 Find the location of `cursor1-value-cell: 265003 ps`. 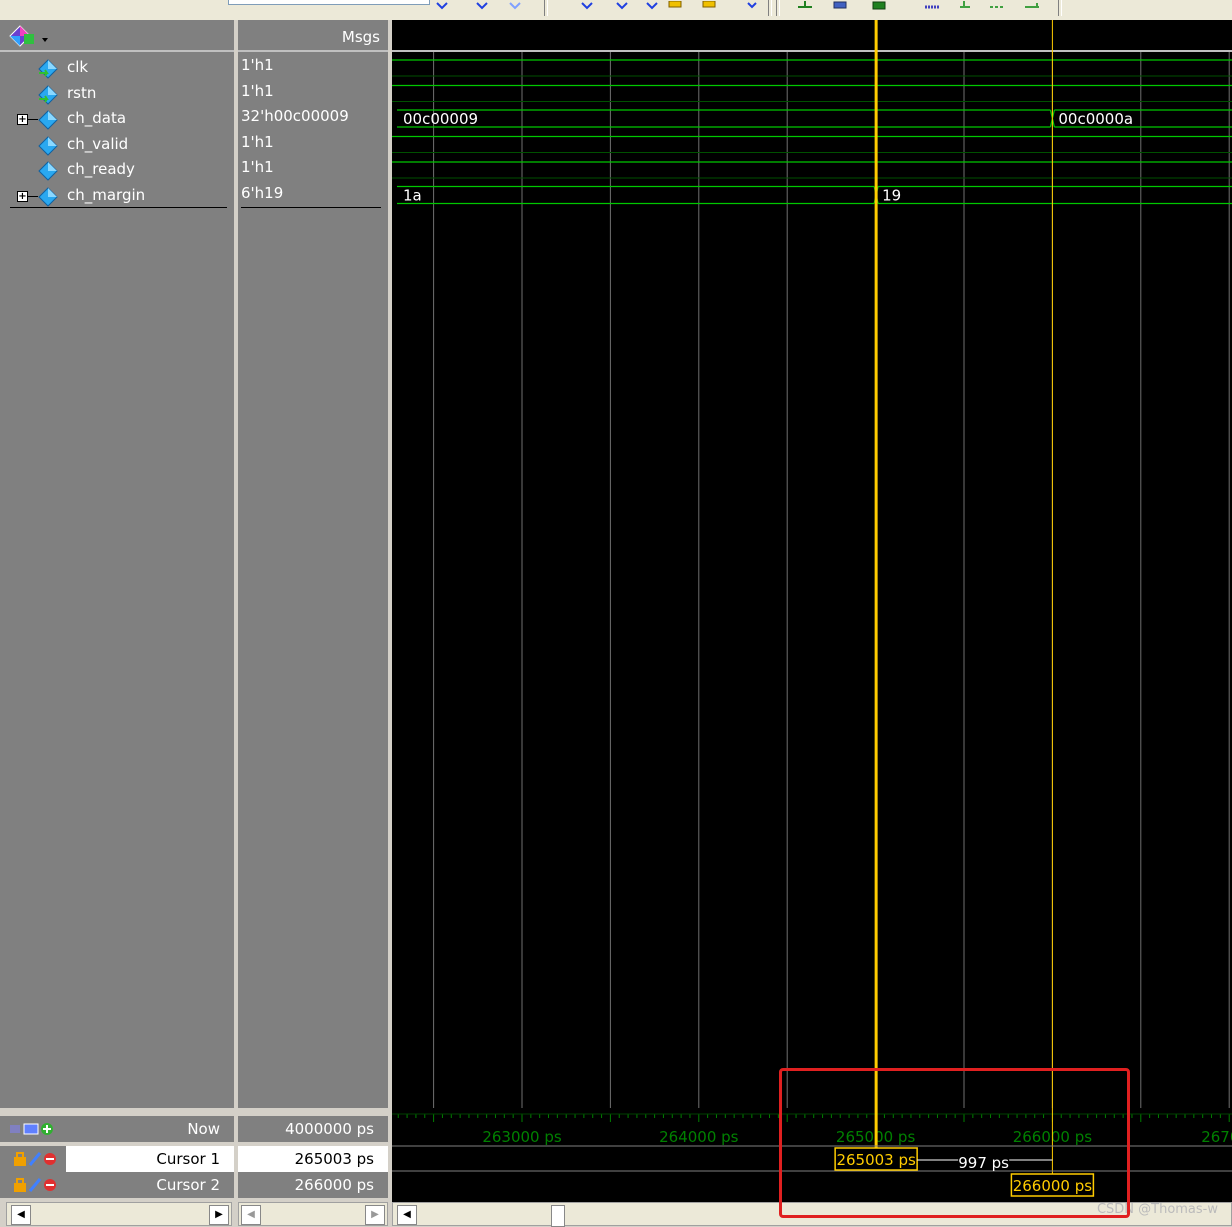

cursor1-value-cell: 265003 ps is located at coordinates (313, 1159).